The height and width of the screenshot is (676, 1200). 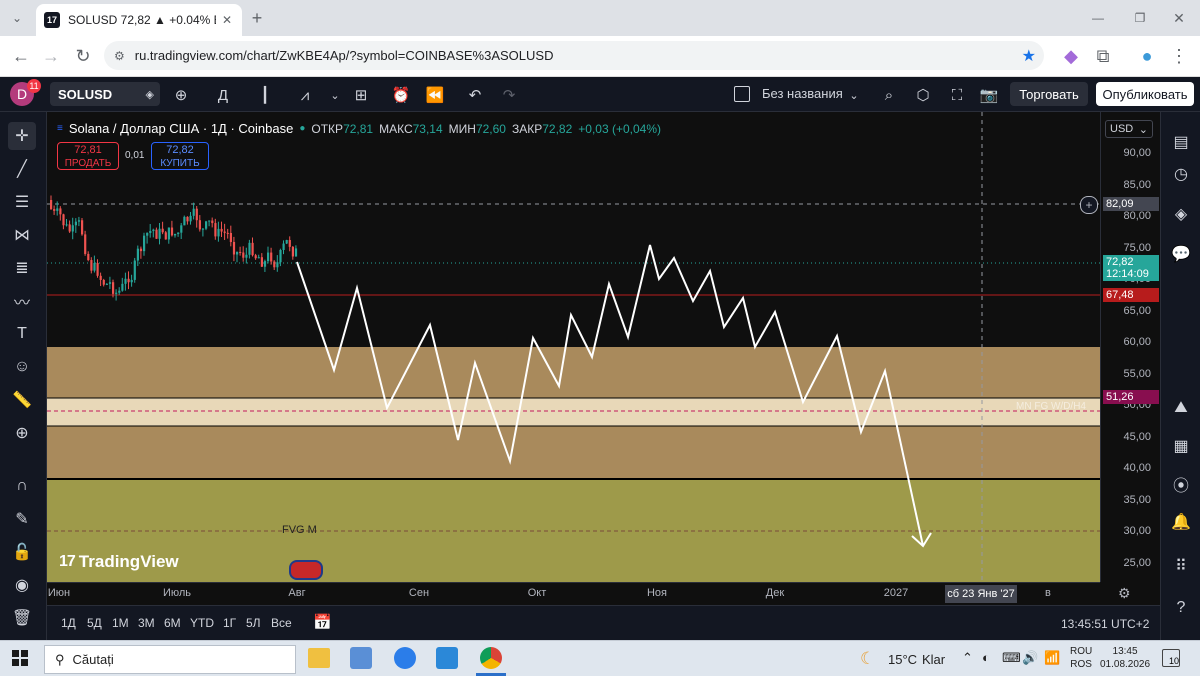 I want to click on fullscreen-icon: ⛶, so click(x=957, y=95).